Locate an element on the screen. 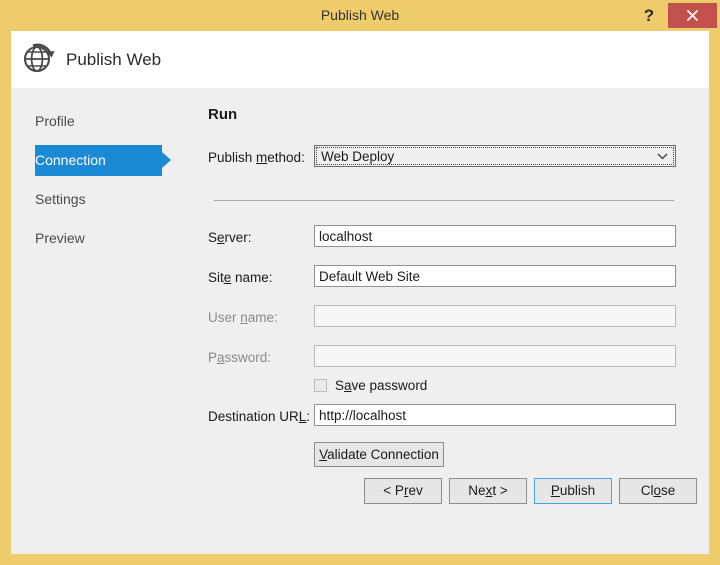  sidebar-item-settings: Settings is located at coordinates (106, 199).